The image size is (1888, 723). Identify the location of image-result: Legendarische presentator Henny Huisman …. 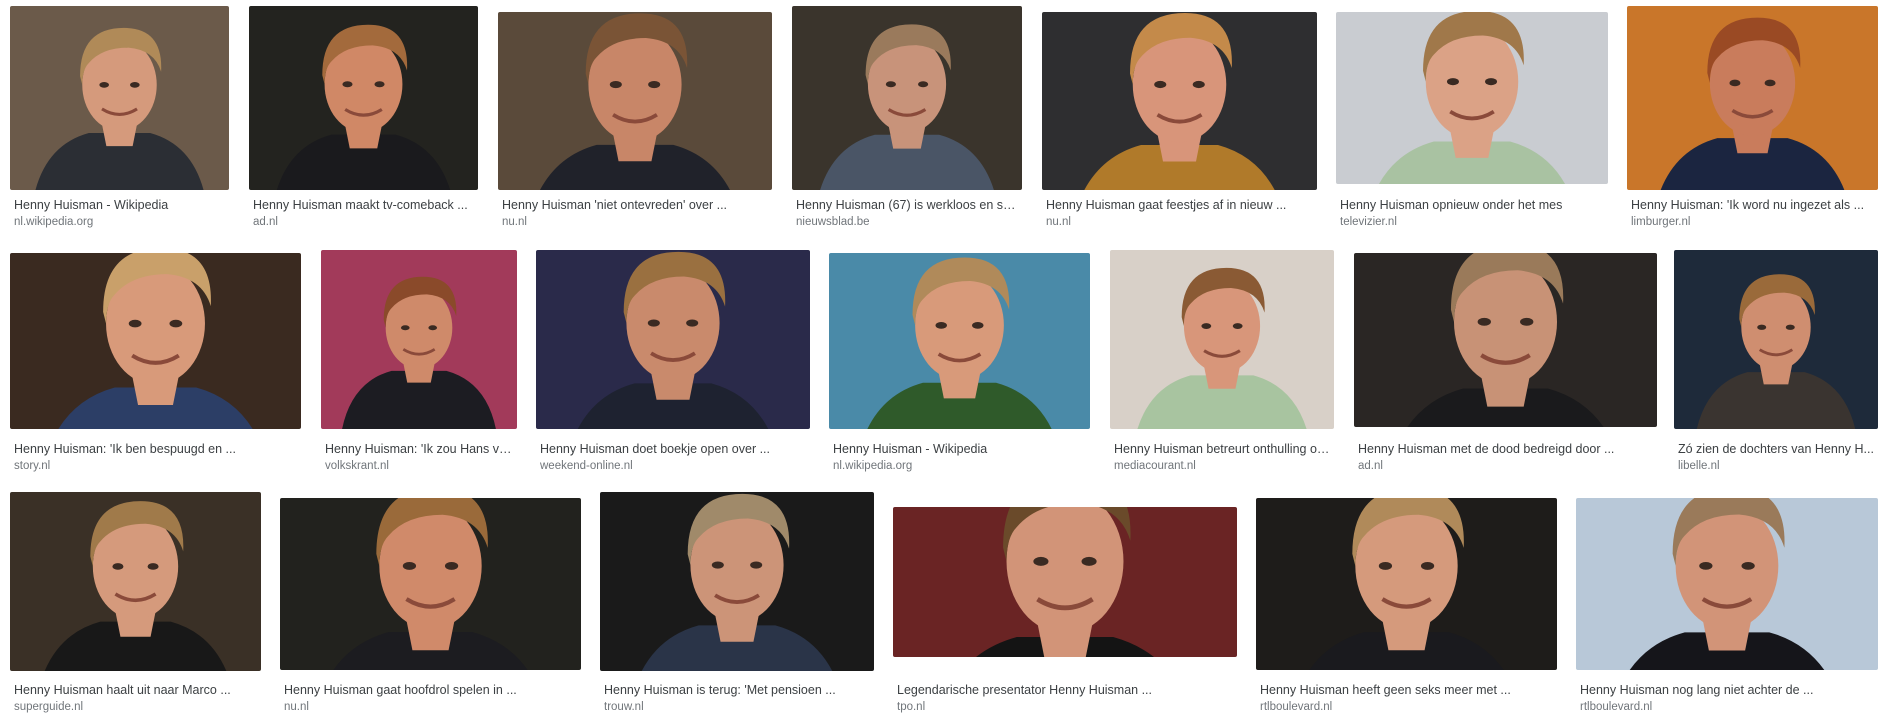
(1065, 604).